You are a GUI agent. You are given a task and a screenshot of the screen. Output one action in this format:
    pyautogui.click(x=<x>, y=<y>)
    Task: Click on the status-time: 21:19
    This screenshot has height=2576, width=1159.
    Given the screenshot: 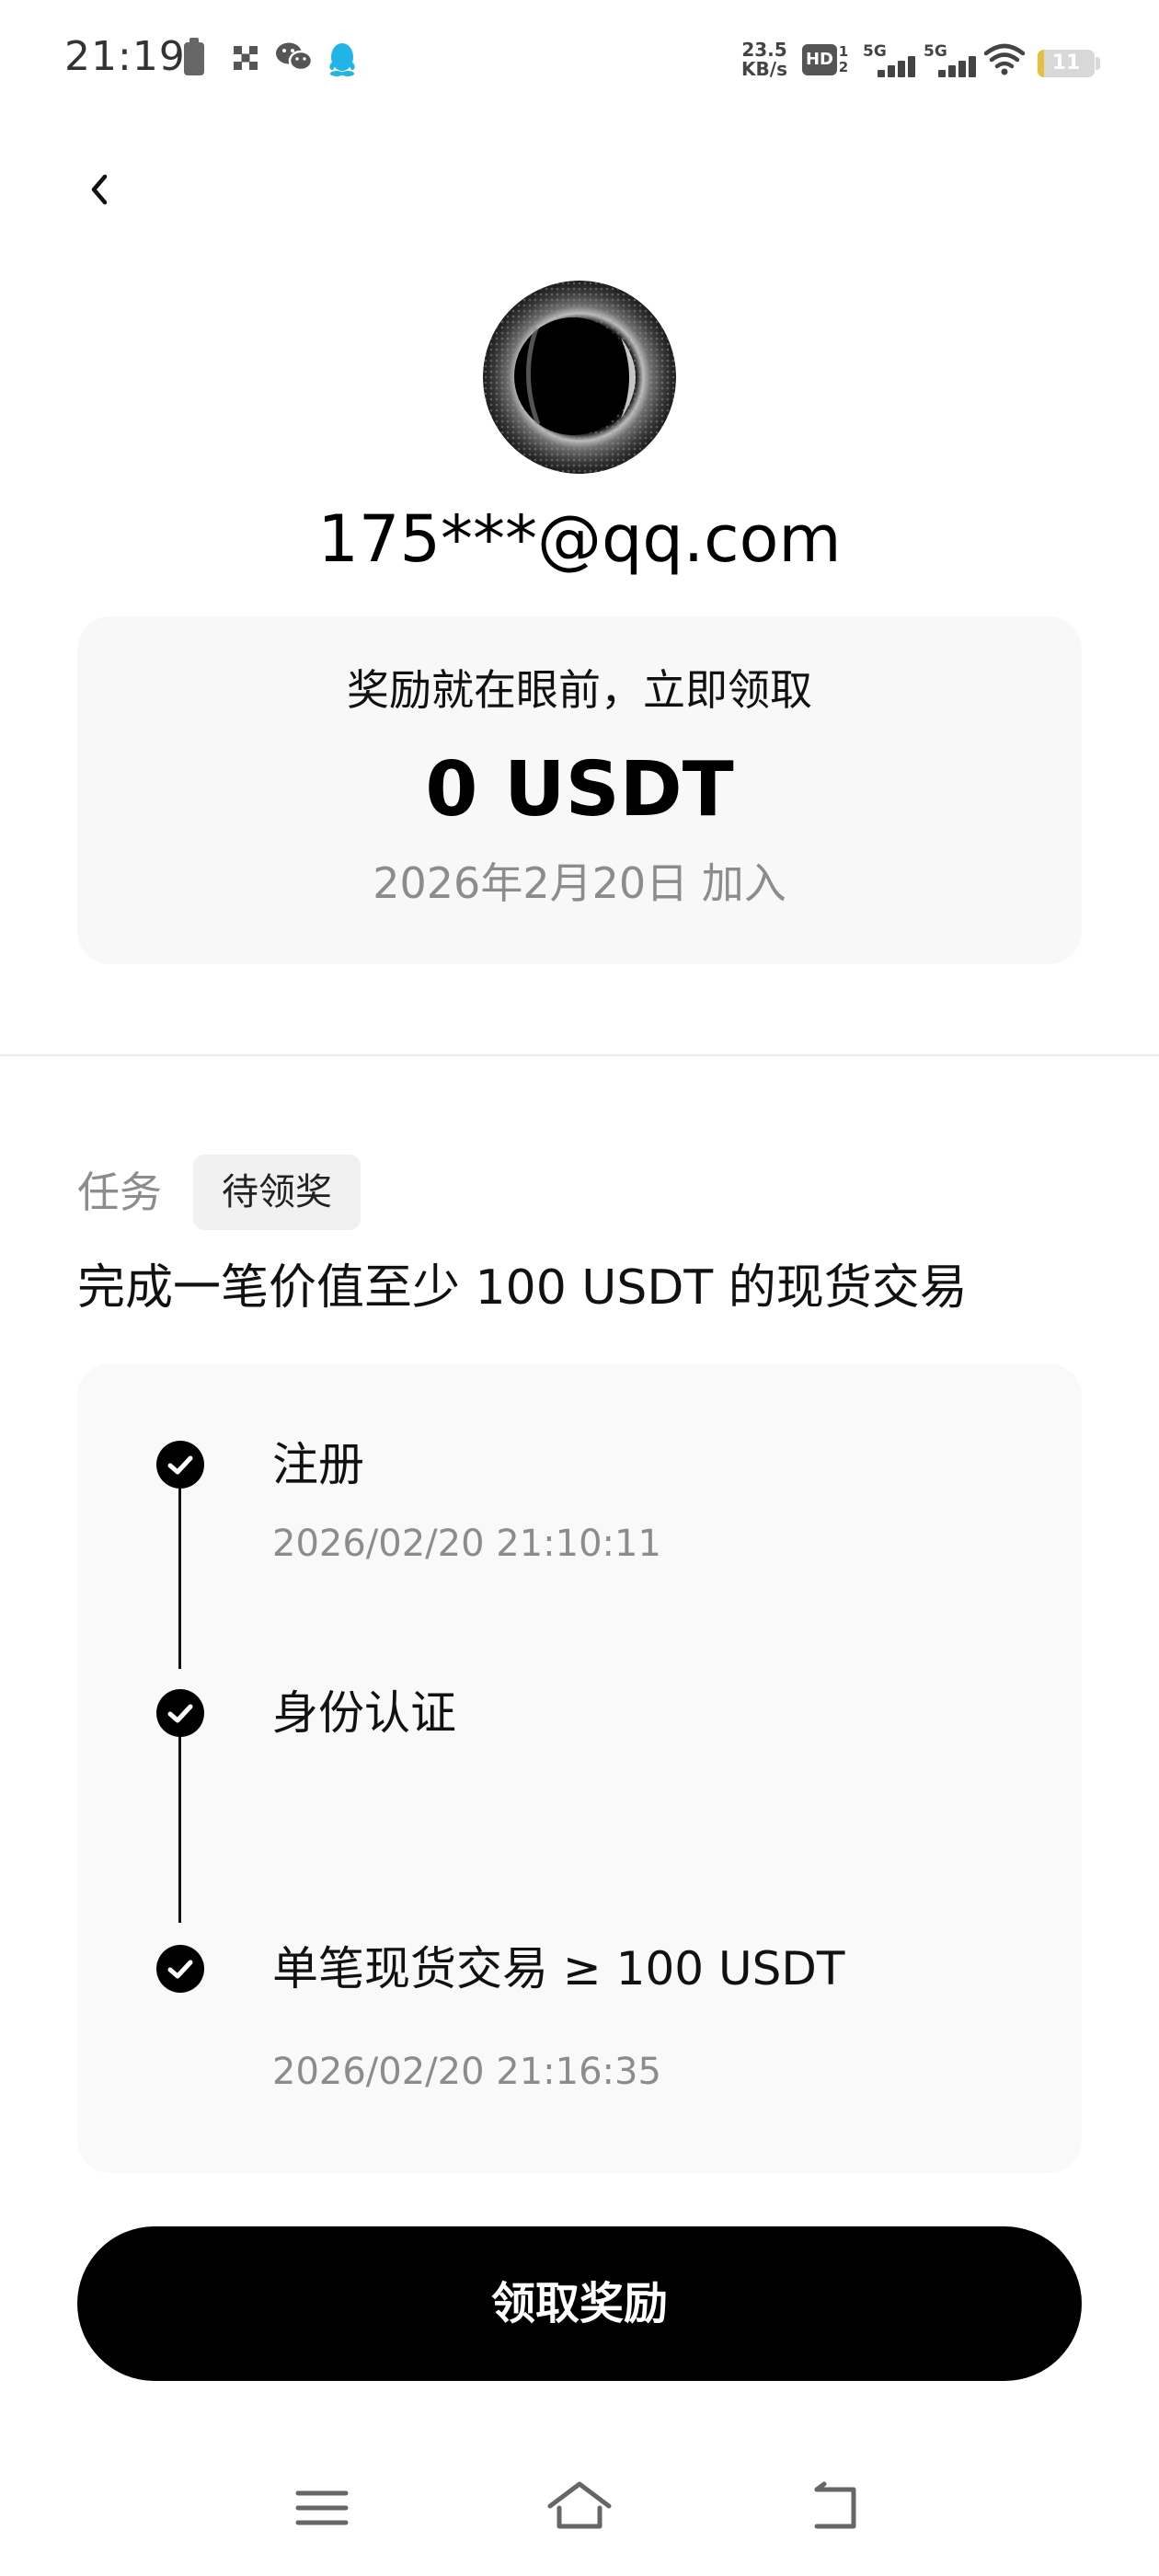 What is the action you would take?
    pyautogui.click(x=125, y=56)
    